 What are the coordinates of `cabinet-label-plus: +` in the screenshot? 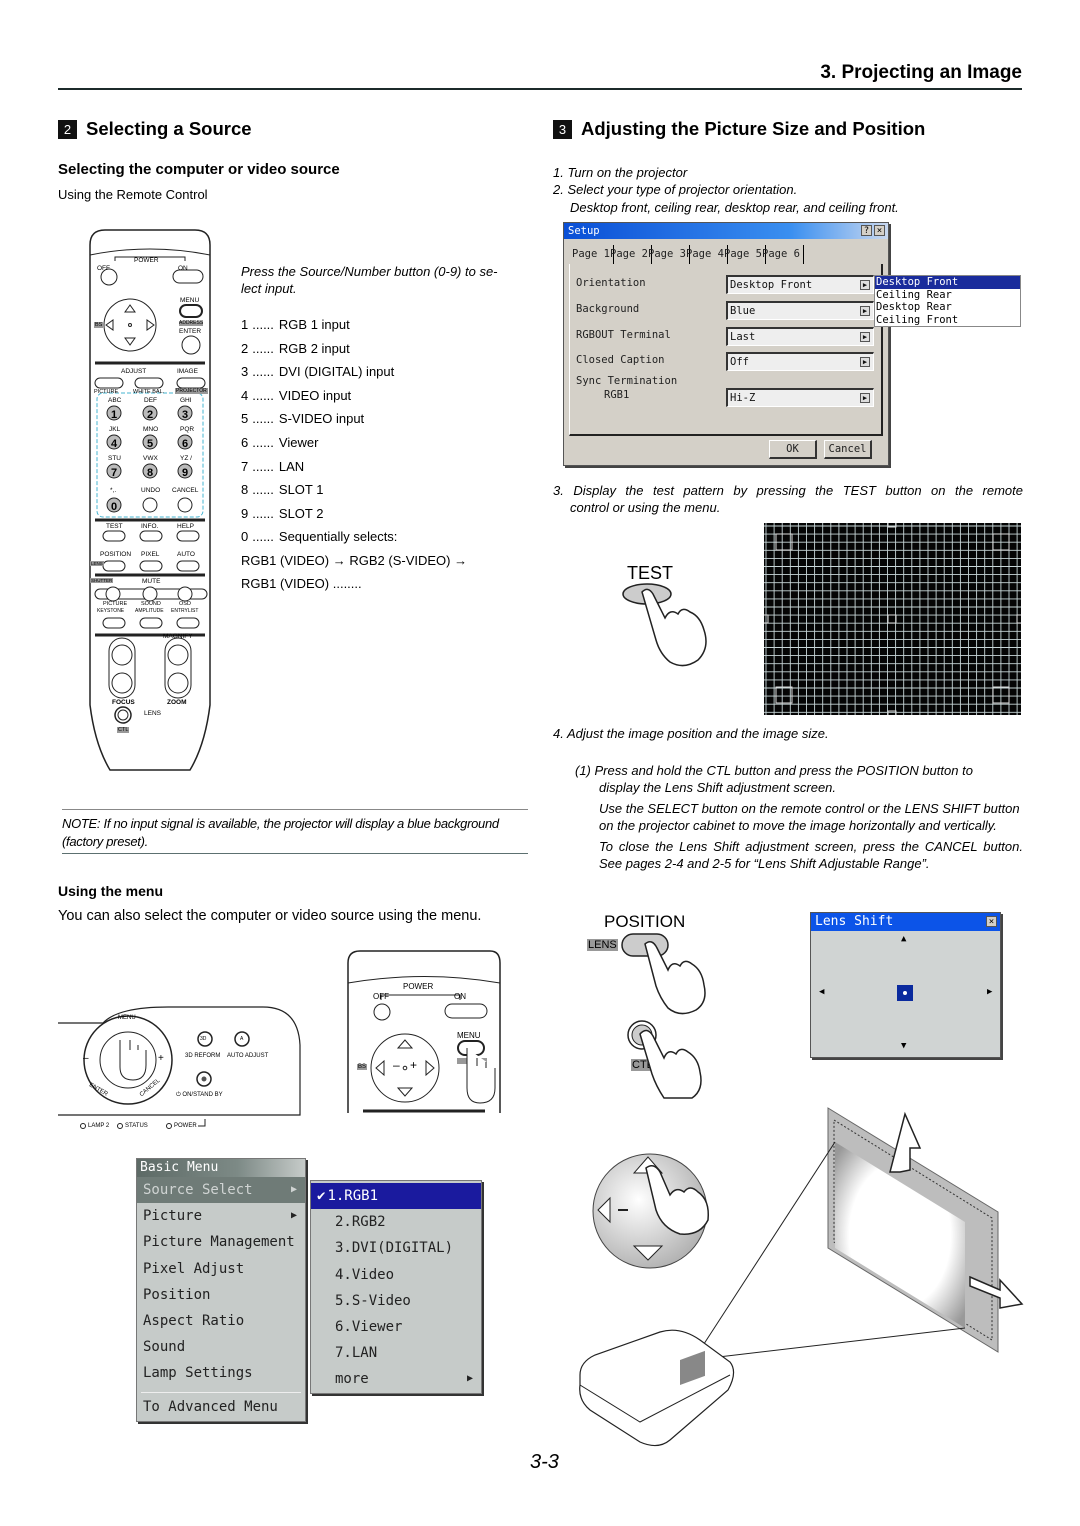 It's located at (161, 1058).